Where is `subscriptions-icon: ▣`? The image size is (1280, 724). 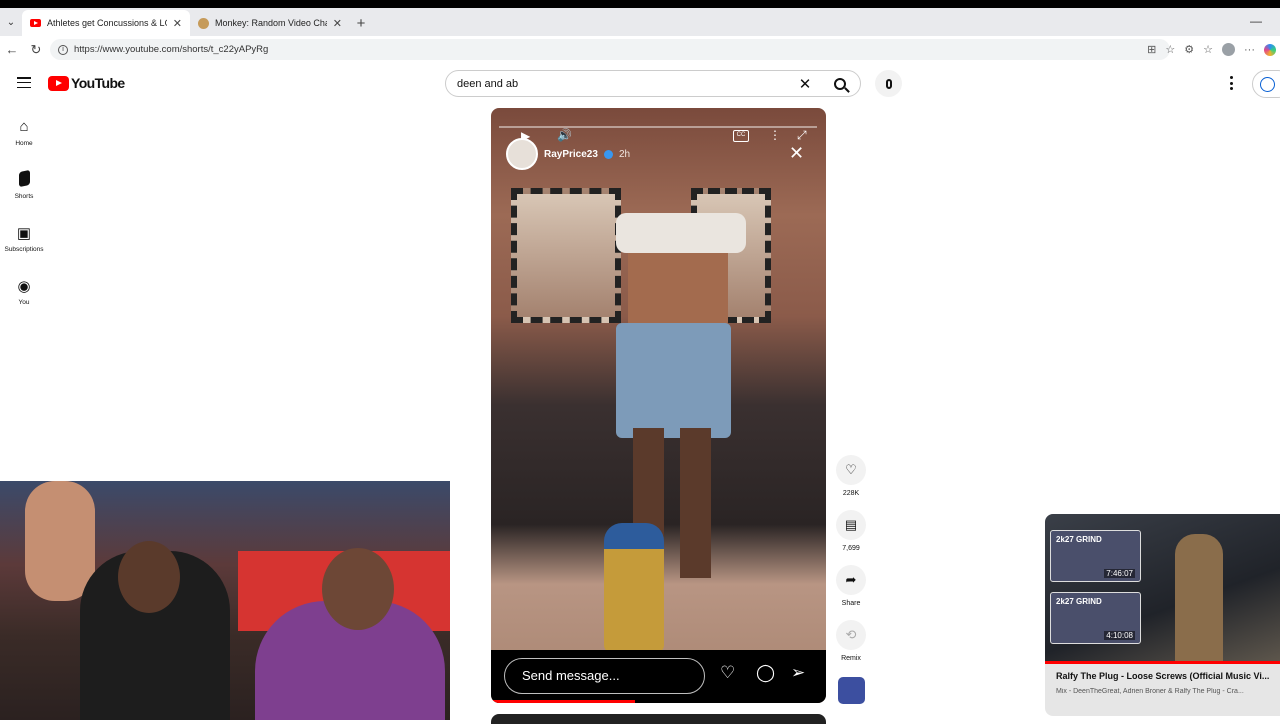
subscriptions-icon: ▣ is located at coordinates (24, 233).